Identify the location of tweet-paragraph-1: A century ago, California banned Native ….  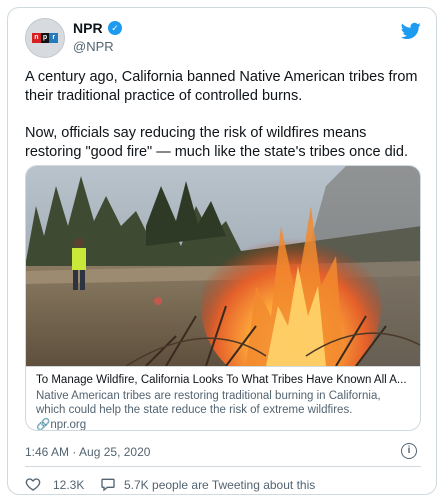
(221, 86).